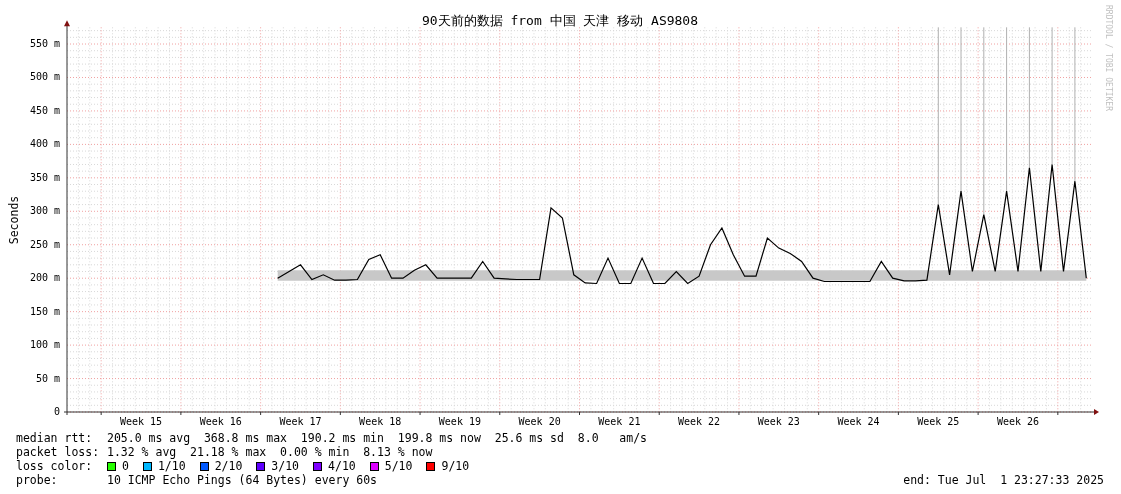 Image resolution: width=1121 pixels, height=494 pixels. What do you see at coordinates (342, 466) in the screenshot?
I see `loss-color-label: 4/10` at bounding box center [342, 466].